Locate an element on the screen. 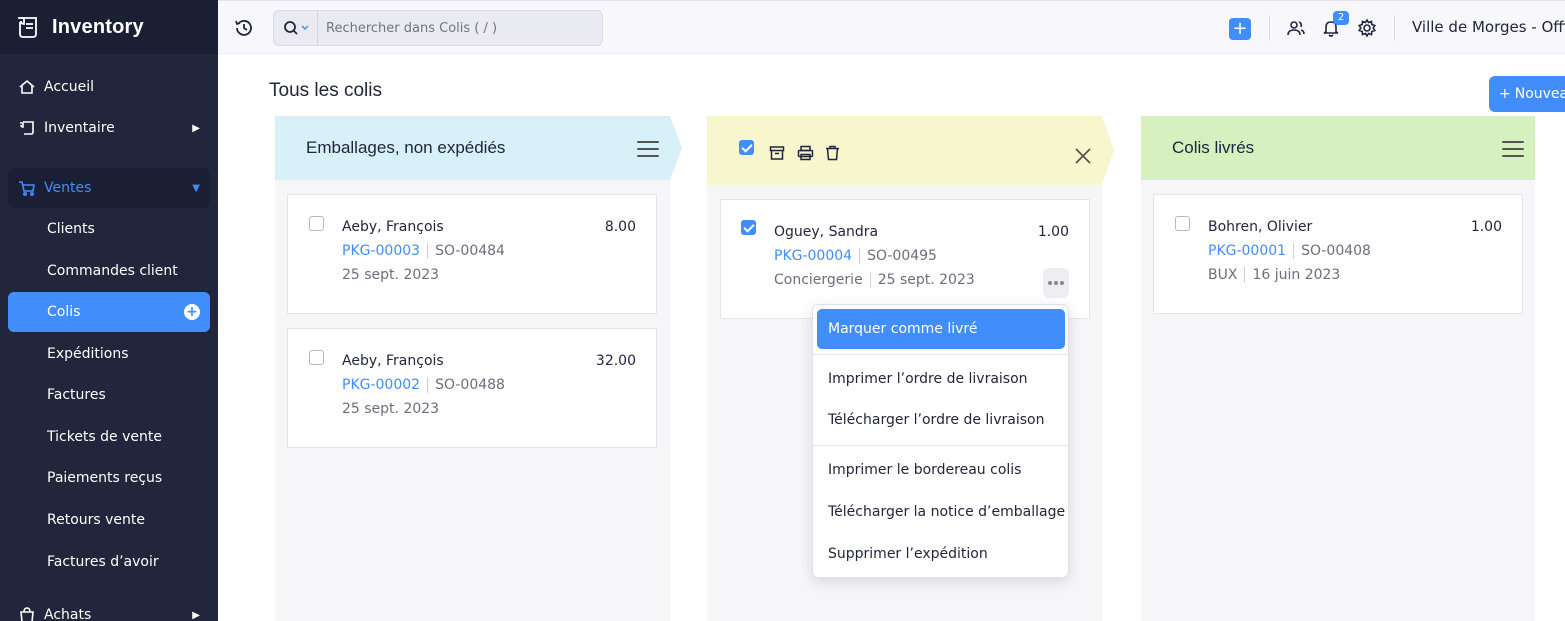 The height and width of the screenshot is (621, 1565). package-amount: 8.00 is located at coordinates (620, 227).